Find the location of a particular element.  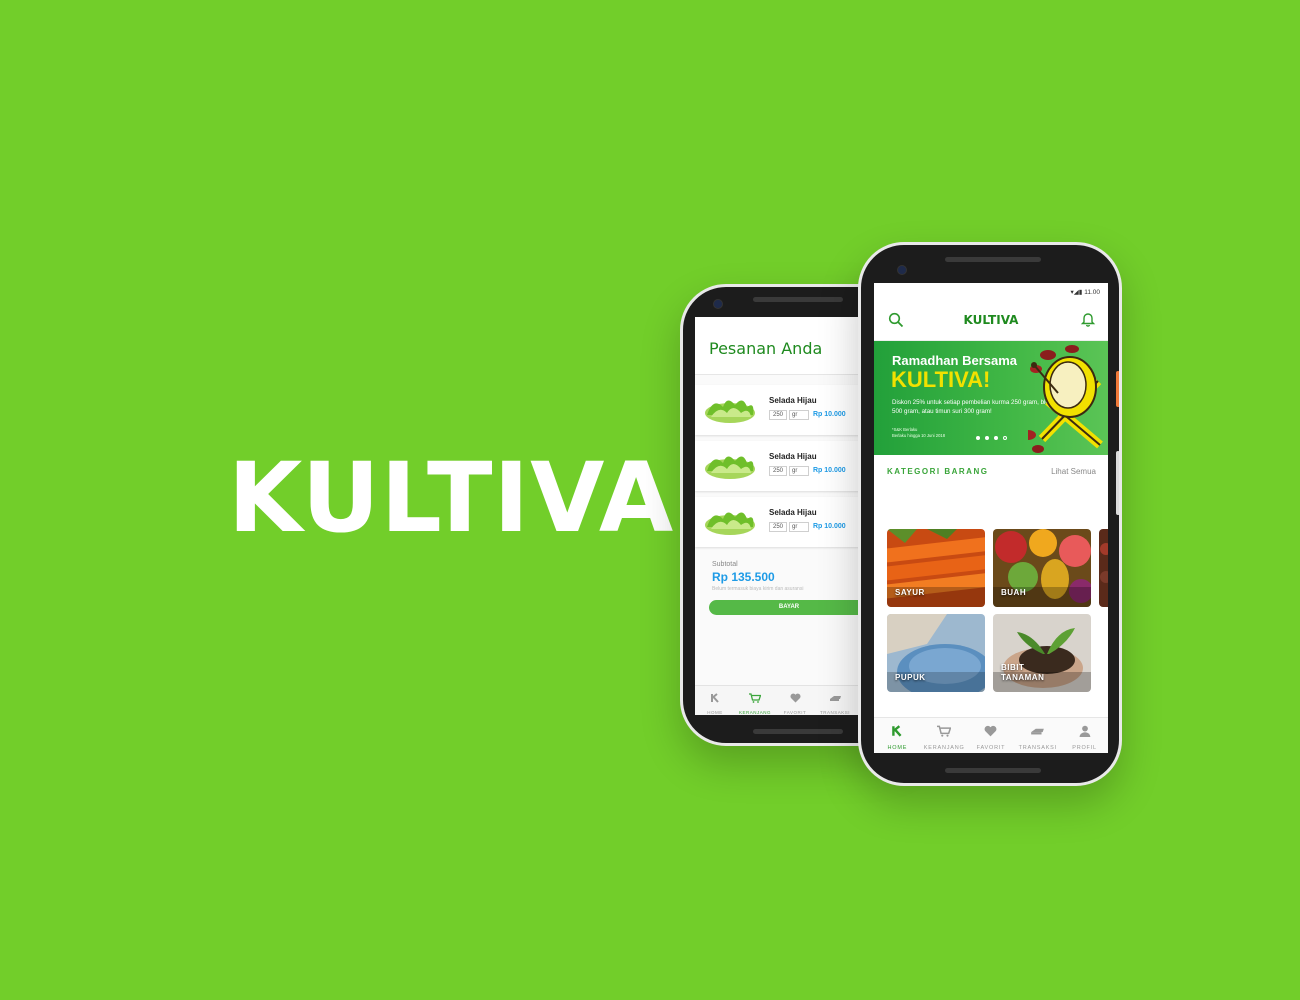

status-time: 11.00 is located at coordinates (1092, 292).